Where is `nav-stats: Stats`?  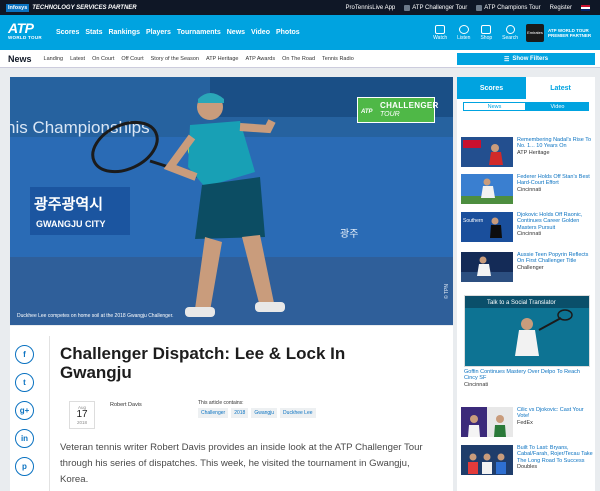 nav-stats: Stats is located at coordinates (93, 32).